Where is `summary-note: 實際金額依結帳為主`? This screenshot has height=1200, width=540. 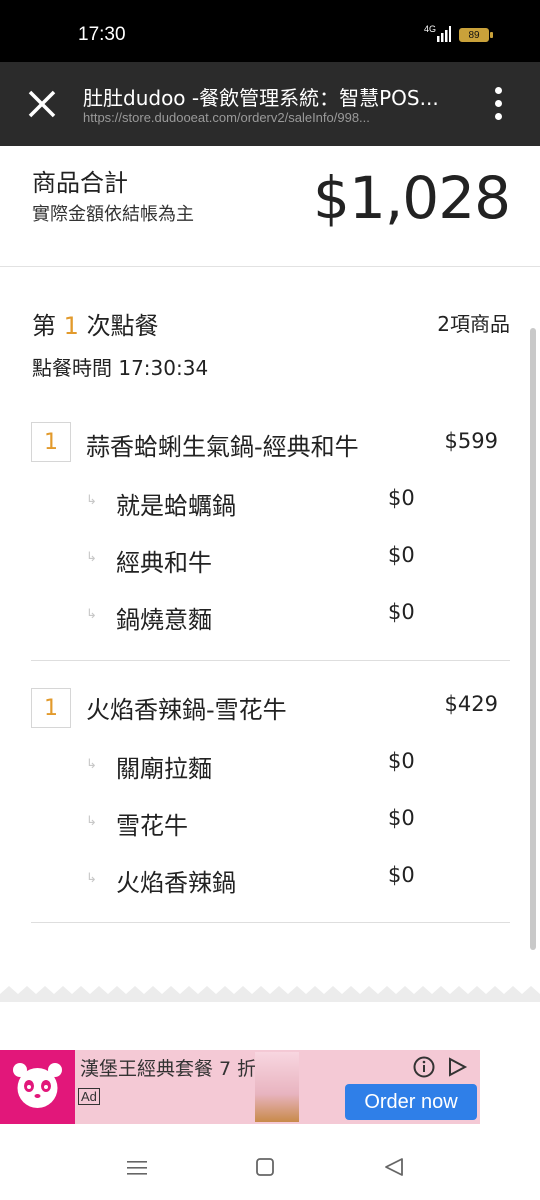 summary-note: 實際金額依結帳為主 is located at coordinates (113, 214).